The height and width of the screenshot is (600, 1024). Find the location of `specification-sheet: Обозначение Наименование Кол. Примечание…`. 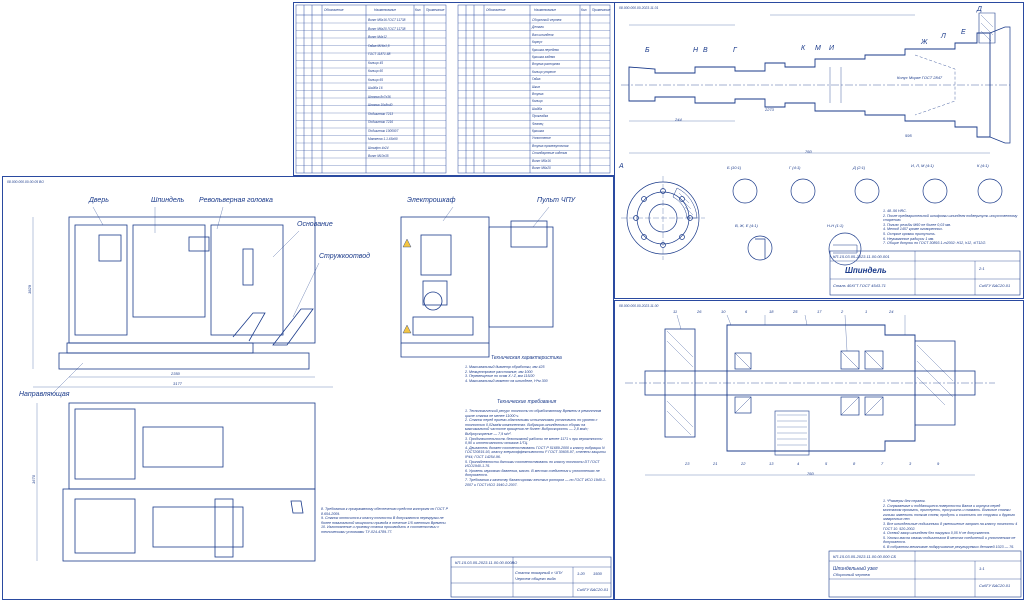

specification-sheet: Обозначение Наименование Кол. Примечание… is located at coordinates (454, 89).